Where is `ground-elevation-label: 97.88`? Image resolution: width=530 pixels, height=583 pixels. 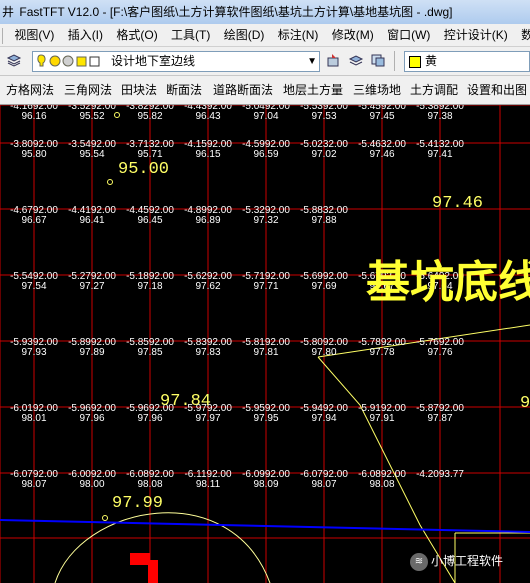
ground-elevation-label: 97.88 is located at coordinates (323, 220).